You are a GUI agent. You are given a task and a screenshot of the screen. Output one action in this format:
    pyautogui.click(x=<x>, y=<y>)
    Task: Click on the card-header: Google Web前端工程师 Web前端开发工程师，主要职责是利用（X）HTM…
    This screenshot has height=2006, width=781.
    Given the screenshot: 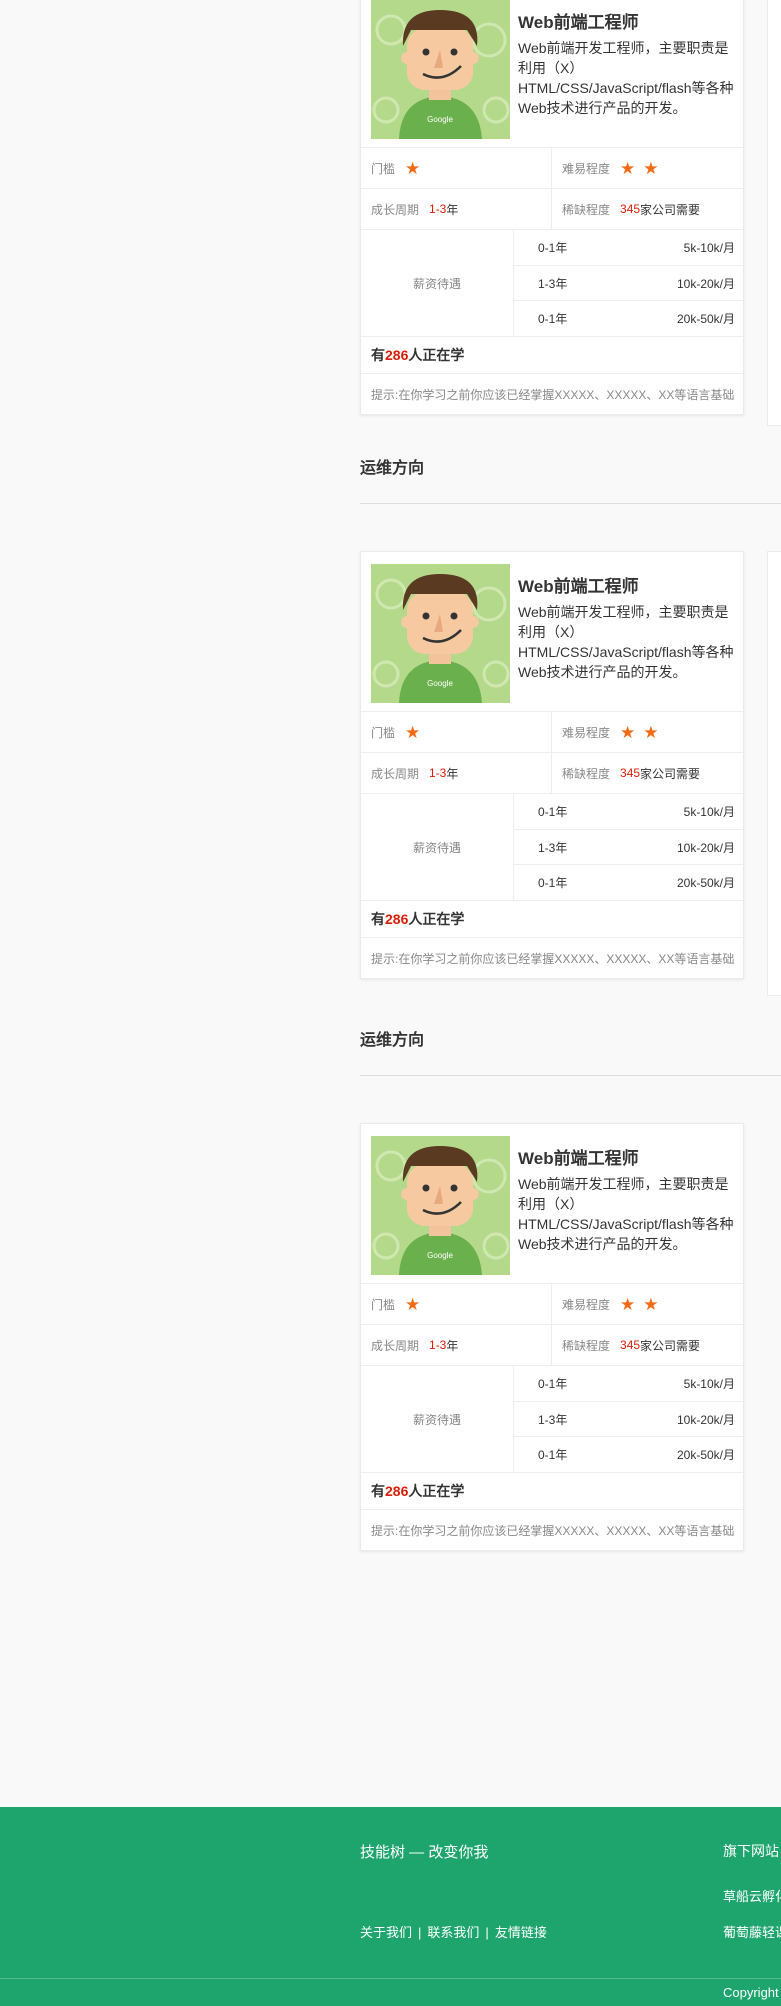 What is the action you would take?
    pyautogui.click(x=552, y=632)
    